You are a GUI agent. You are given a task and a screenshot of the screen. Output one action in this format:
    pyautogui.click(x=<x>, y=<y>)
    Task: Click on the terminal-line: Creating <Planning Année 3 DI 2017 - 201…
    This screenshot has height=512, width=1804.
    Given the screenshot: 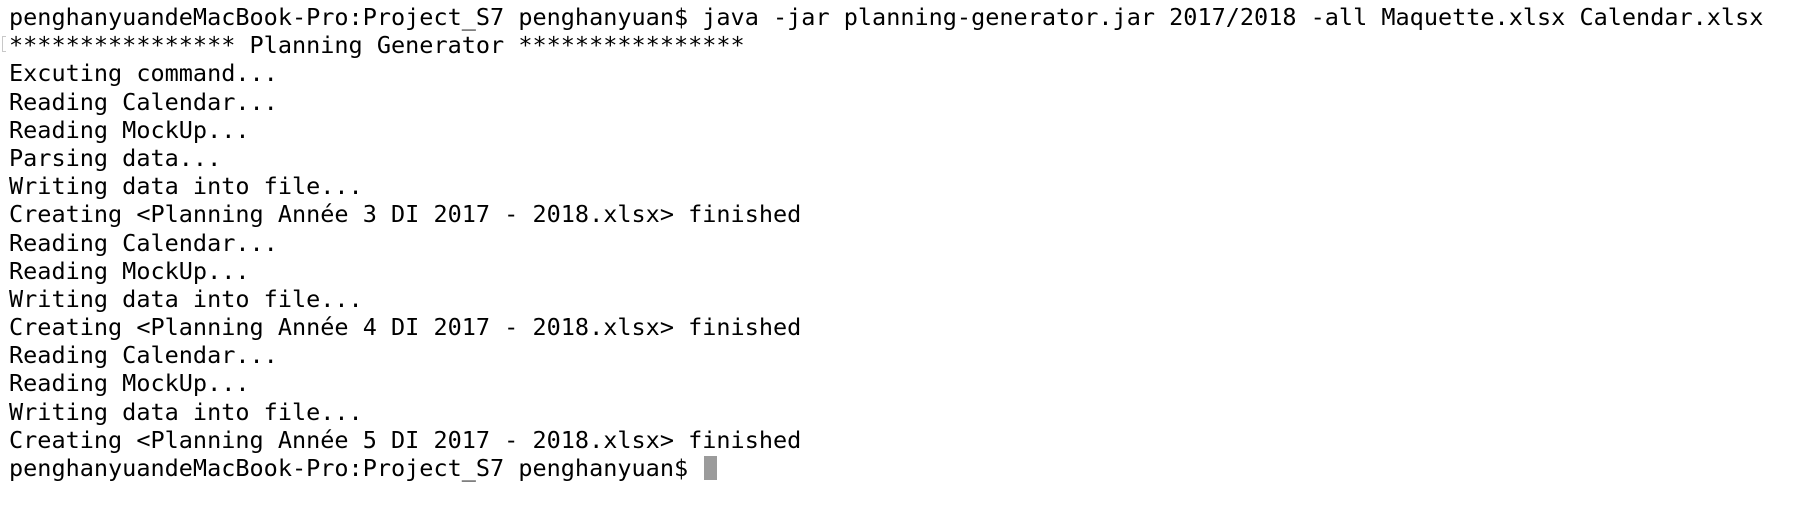 What is the action you would take?
    pyautogui.click(x=405, y=214)
    